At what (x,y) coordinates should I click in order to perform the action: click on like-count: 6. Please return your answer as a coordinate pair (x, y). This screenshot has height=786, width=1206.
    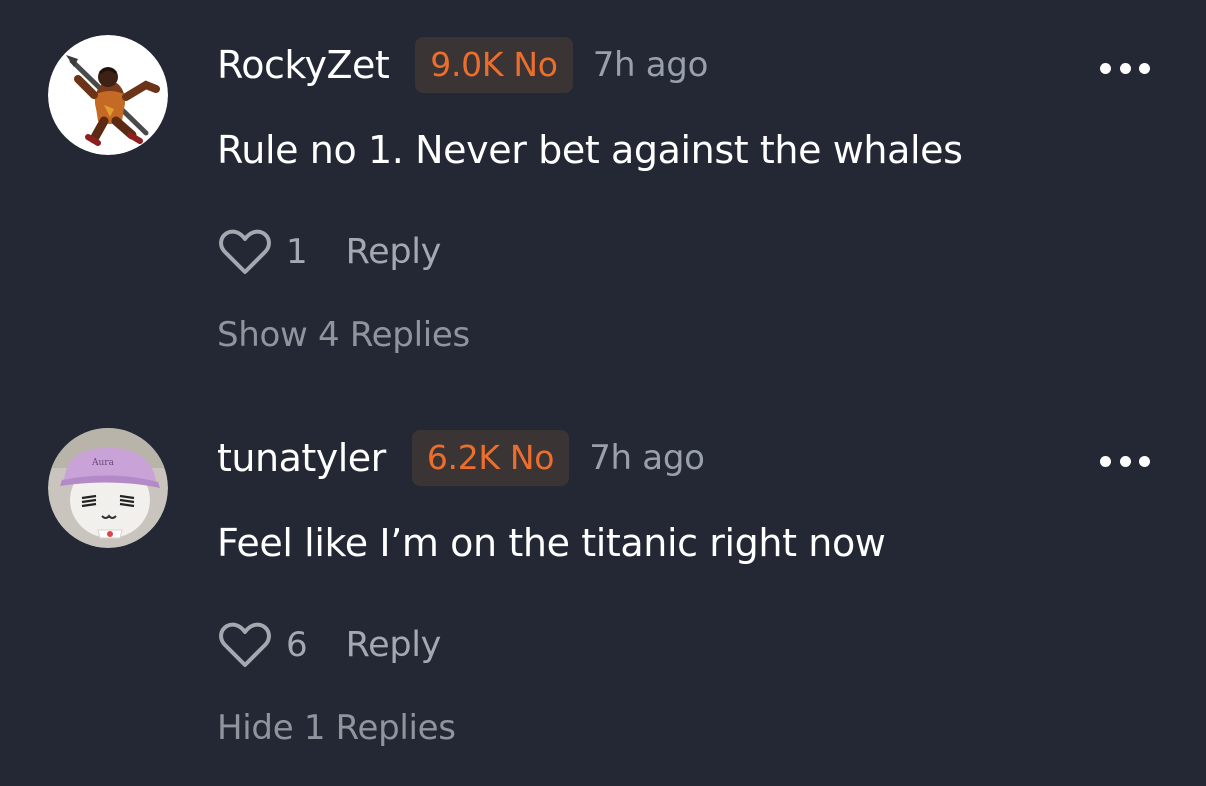
    Looking at the image, I should click on (297, 645).